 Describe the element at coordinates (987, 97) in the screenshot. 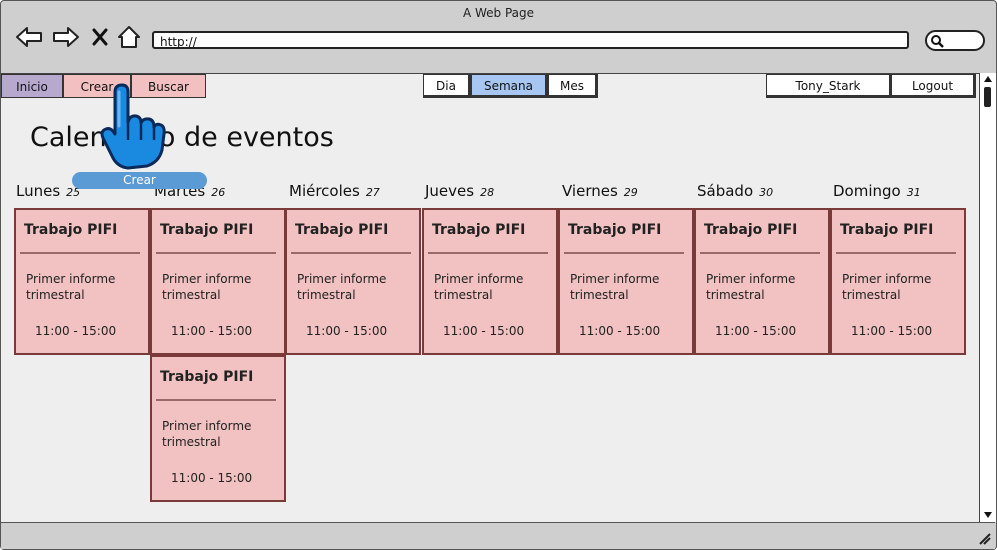

I see `scrollbar-thumb` at that location.